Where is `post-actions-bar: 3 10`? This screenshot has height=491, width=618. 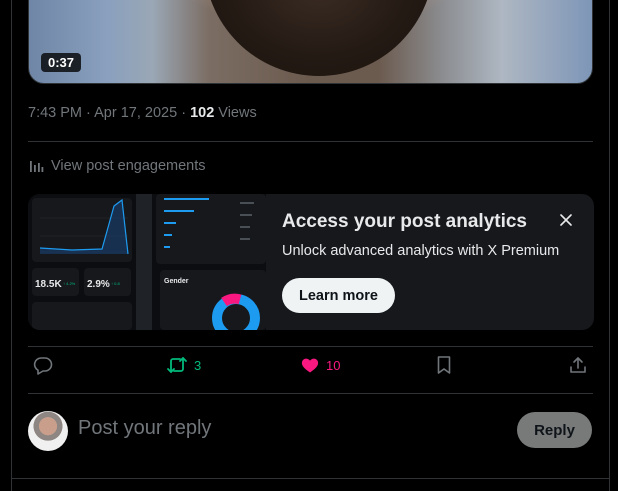 post-actions-bar: 3 10 is located at coordinates (310, 369).